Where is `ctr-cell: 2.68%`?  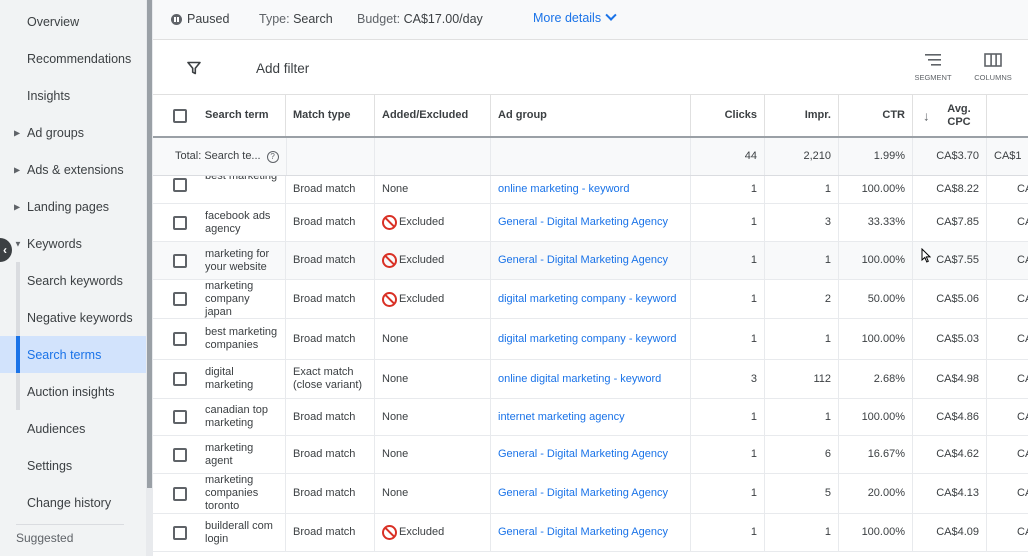
ctr-cell: 2.68% is located at coordinates (876, 379).